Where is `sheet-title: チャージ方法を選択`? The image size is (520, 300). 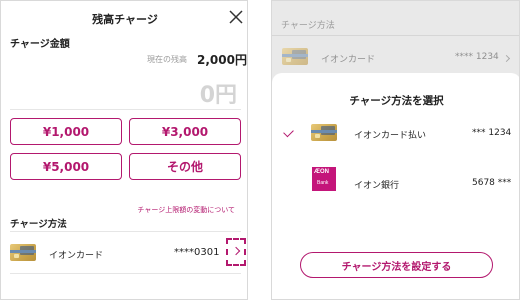 sheet-title: チャージ方法を選択 is located at coordinates (396, 101).